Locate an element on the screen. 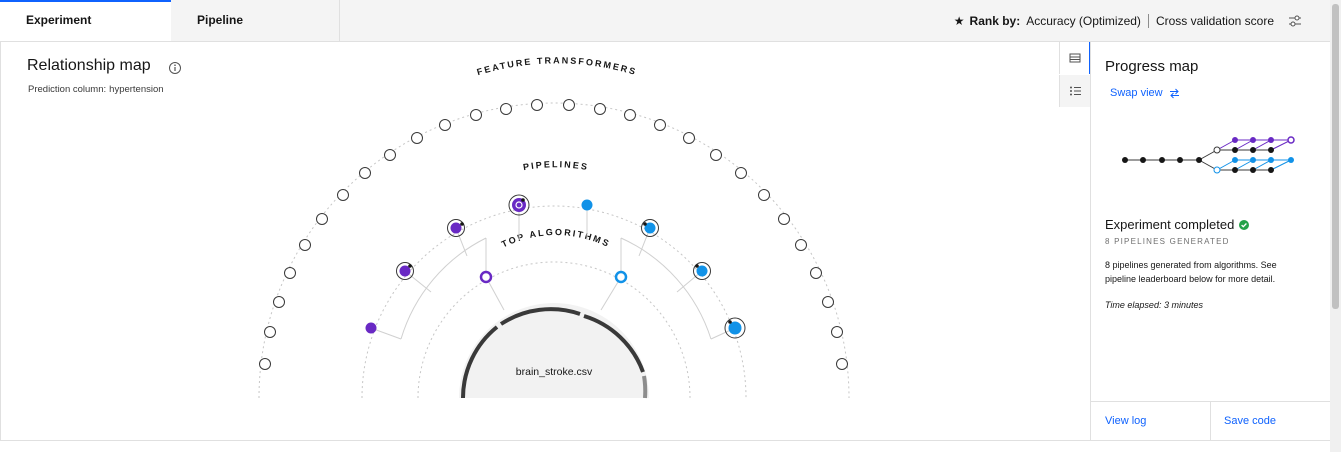  rank-secondary: Cross validation score is located at coordinates (1215, 21).